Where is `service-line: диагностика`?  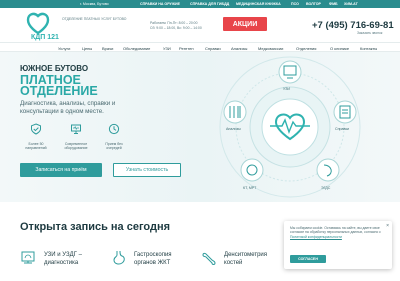 service-line: диагностика is located at coordinates (61, 263).